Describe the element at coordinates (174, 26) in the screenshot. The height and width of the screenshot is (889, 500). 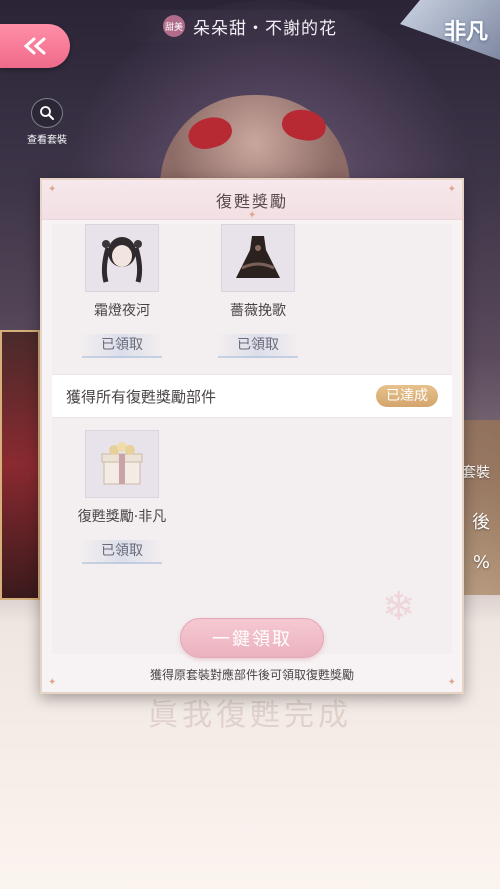
I see `style-badge: 甜美` at that location.